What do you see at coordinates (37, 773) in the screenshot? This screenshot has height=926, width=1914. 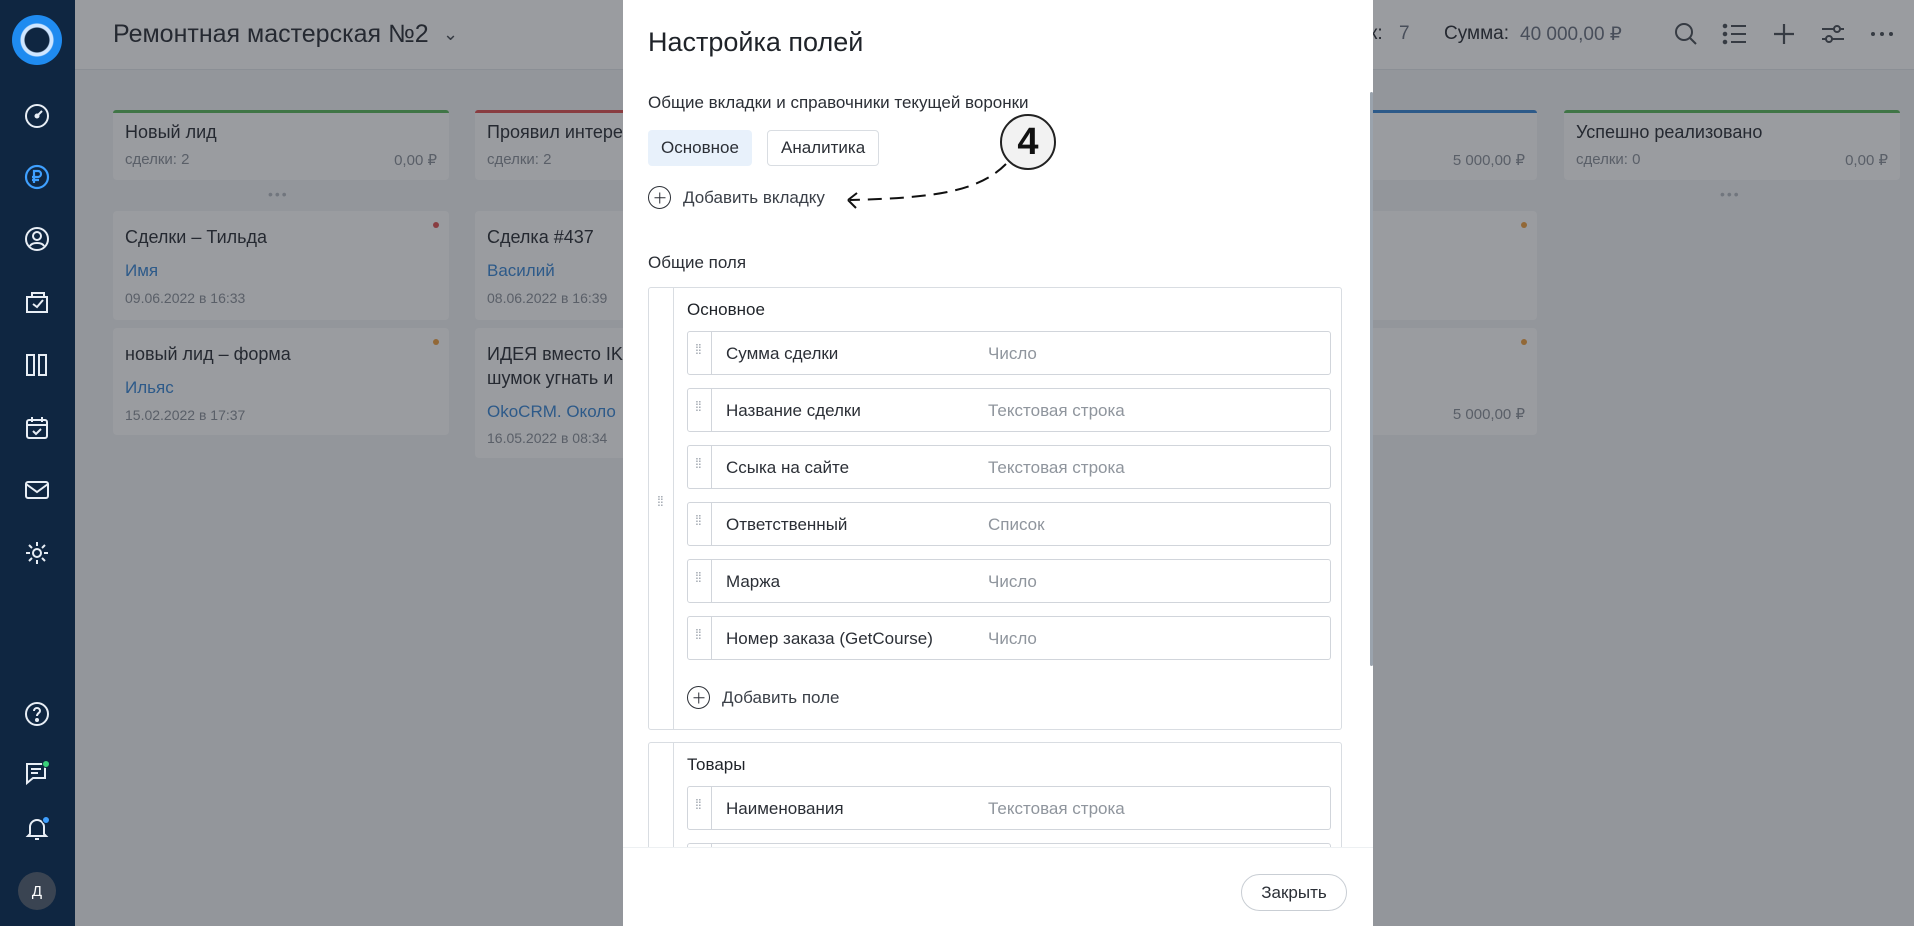 I see `chat-icon` at bounding box center [37, 773].